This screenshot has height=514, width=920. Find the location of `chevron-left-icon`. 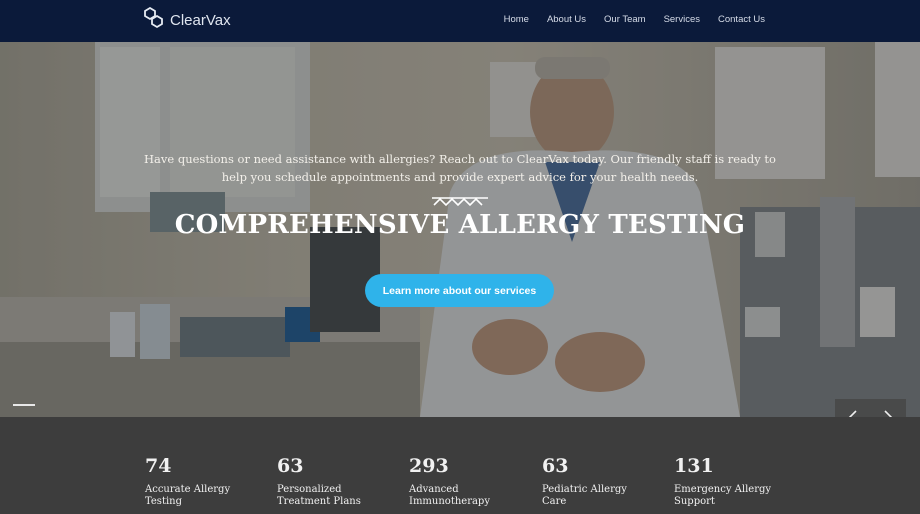

chevron-left-icon is located at coordinates (852, 408).